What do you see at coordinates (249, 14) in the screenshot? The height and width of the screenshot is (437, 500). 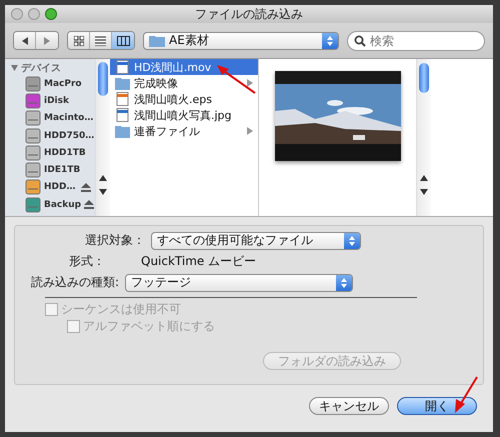 I see `window-title: ファイルの読み込み` at bounding box center [249, 14].